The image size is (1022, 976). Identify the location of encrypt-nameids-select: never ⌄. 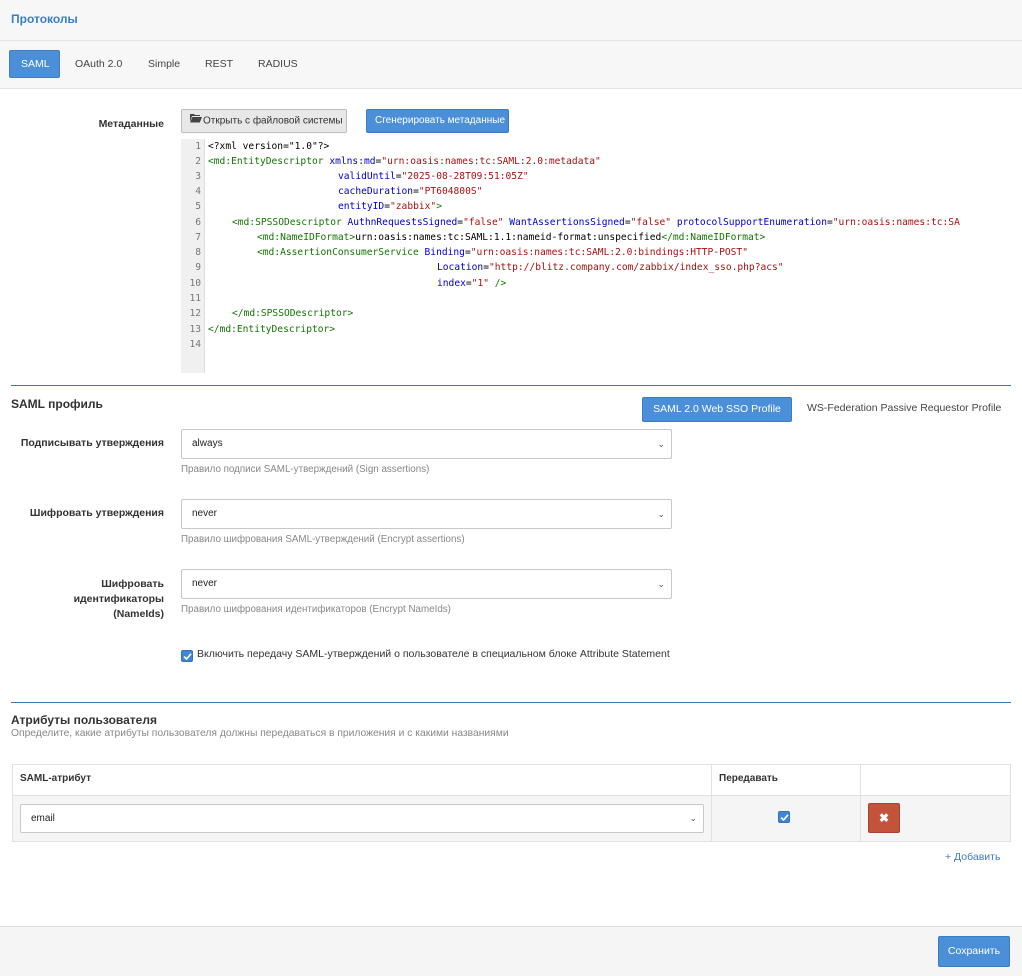
(426, 584).